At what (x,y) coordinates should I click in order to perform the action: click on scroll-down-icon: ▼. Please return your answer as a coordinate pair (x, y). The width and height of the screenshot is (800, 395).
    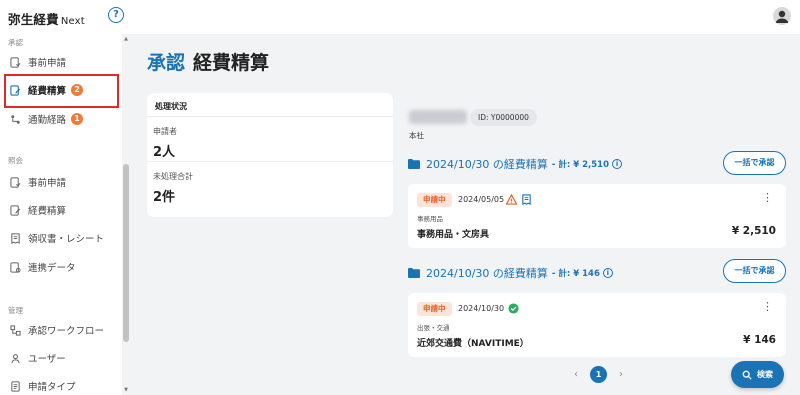
    Looking at the image, I should click on (126, 390).